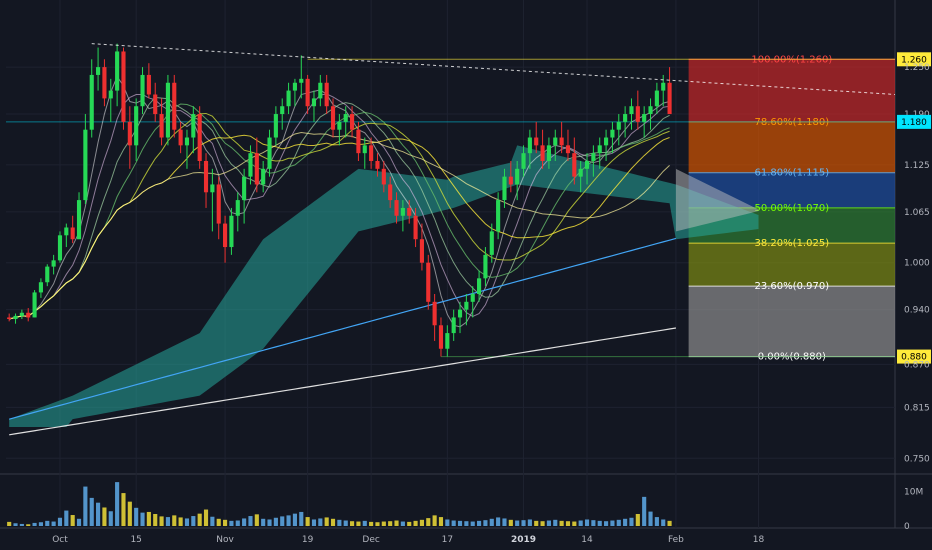 This screenshot has height=550, width=932. Describe the element at coordinates (913, 493) in the screenshot. I see `volume-tick-label: 10M` at that location.